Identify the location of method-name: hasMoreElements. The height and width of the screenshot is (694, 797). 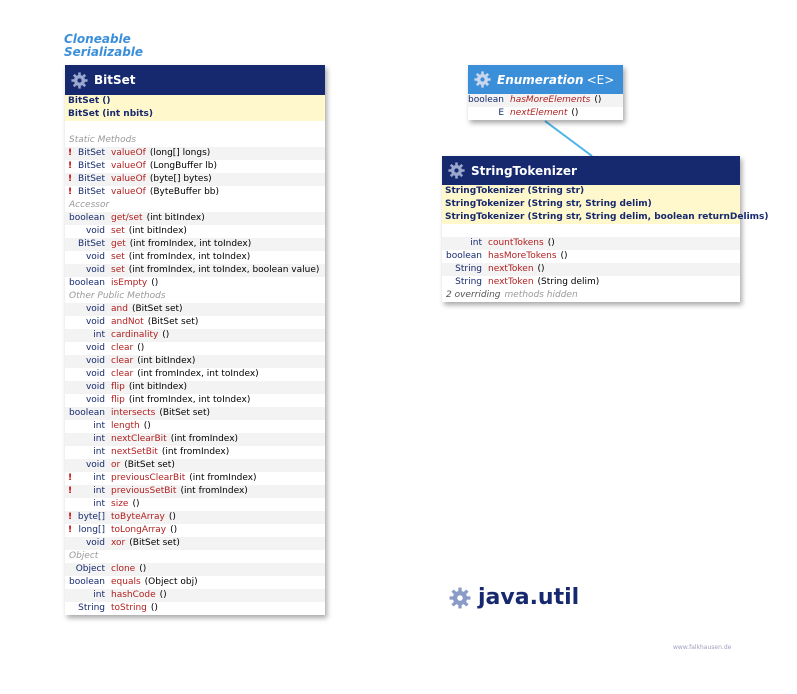
(550, 100).